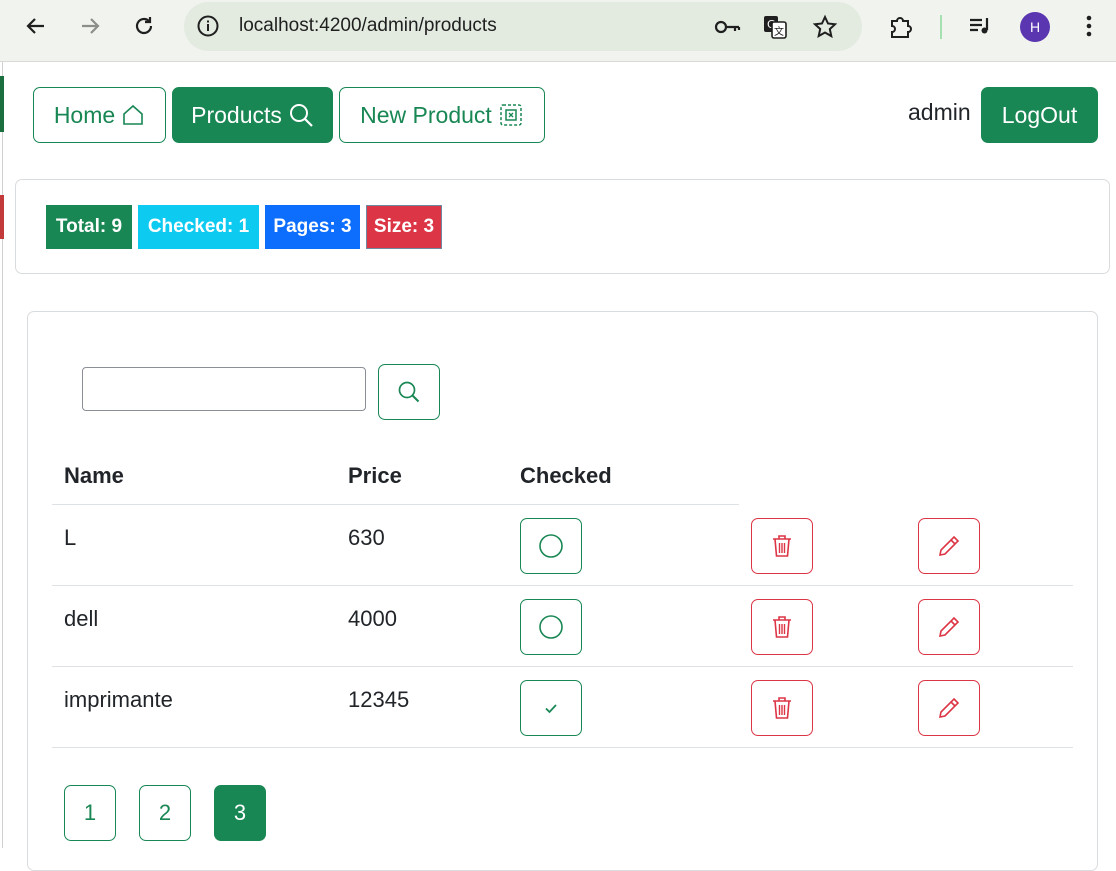  I want to click on product-price: 12345, so click(379, 699).